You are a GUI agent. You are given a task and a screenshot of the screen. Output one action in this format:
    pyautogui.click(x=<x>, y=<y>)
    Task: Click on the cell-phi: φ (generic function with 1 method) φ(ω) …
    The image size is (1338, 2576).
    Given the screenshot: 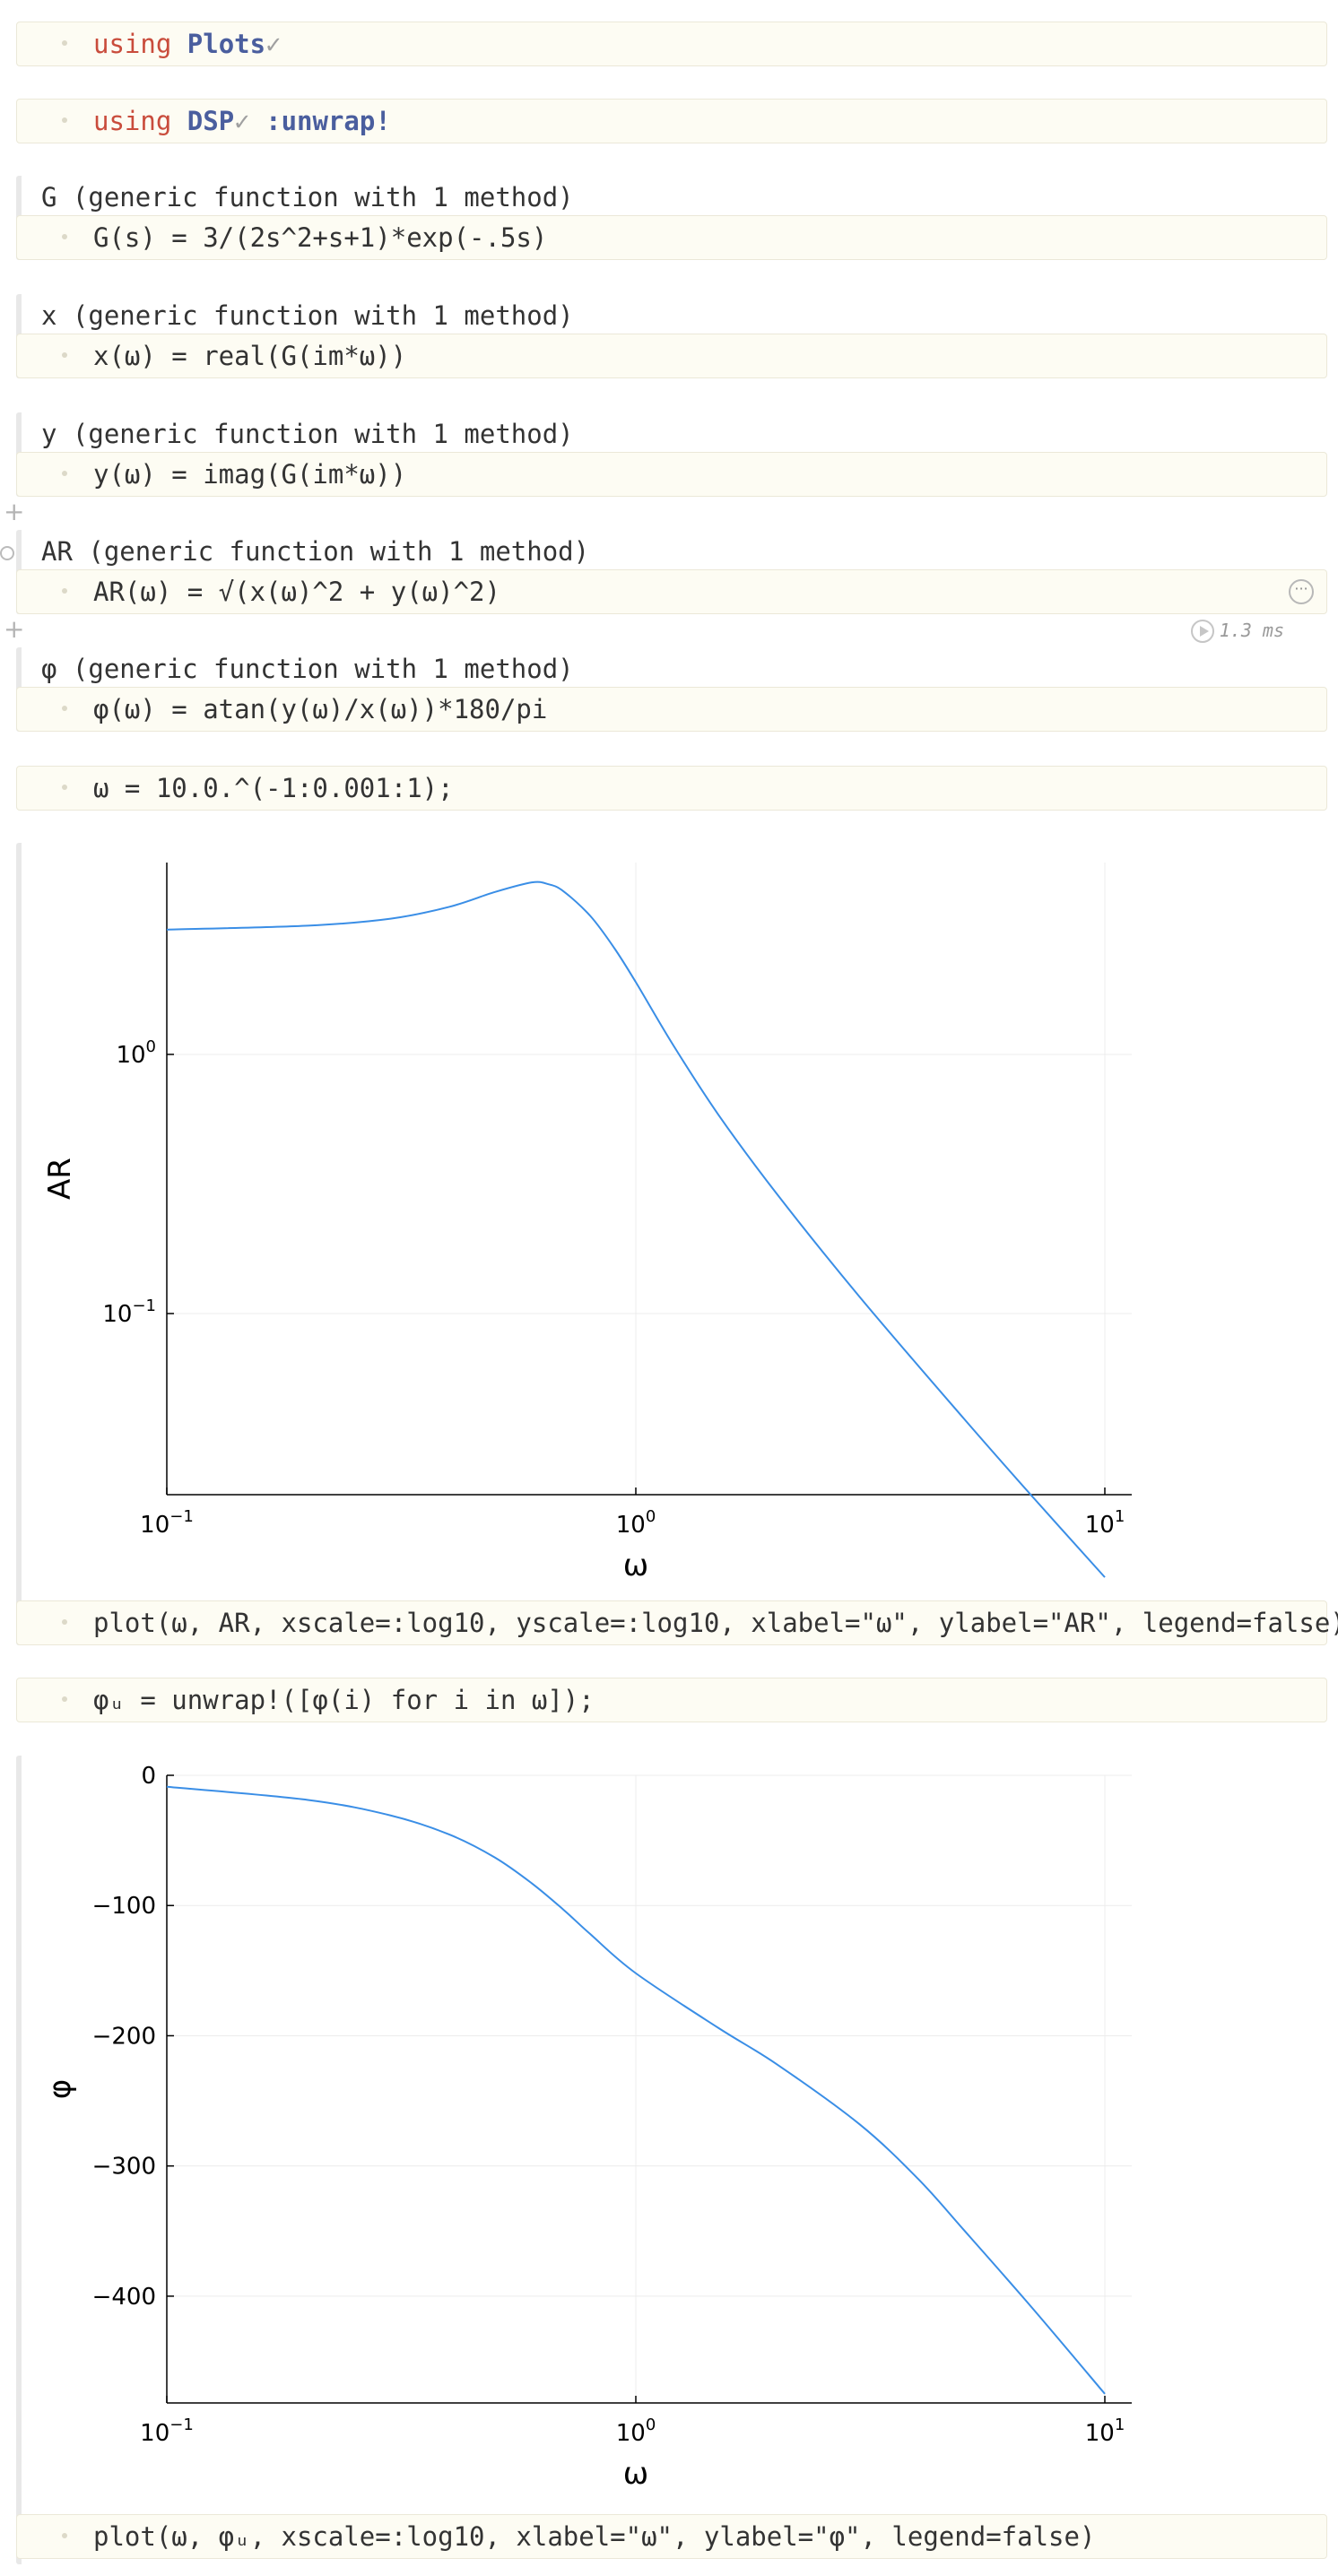 What is the action you would take?
    pyautogui.click(x=671, y=689)
    